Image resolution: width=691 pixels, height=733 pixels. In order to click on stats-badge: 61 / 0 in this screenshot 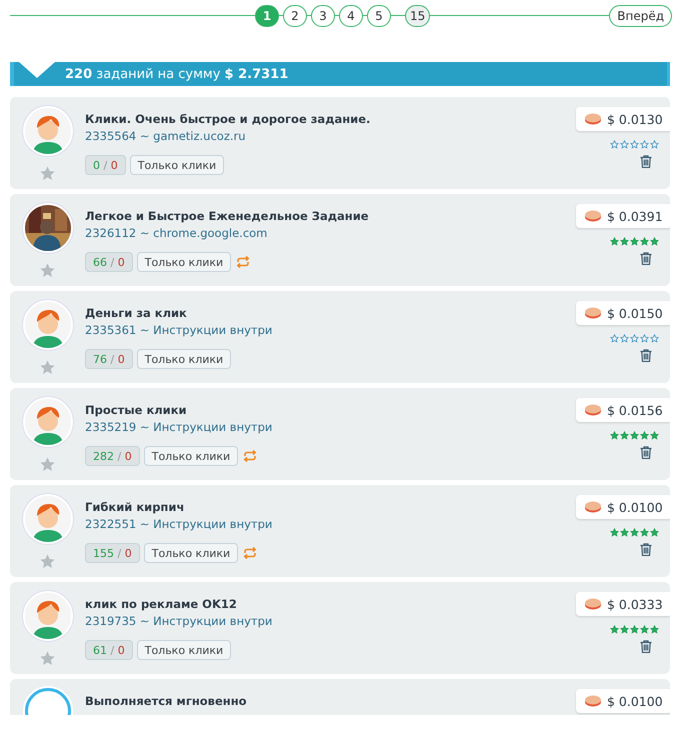, I will do `click(109, 650)`.